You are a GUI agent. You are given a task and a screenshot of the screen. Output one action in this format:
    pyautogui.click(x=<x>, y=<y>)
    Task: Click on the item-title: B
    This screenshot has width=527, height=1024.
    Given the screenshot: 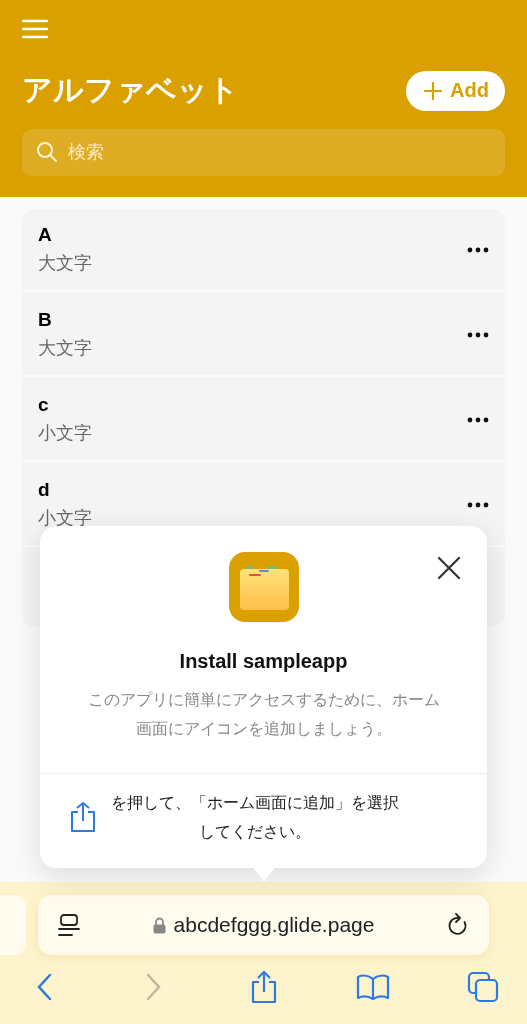 What is the action you would take?
    pyautogui.click(x=45, y=320)
    